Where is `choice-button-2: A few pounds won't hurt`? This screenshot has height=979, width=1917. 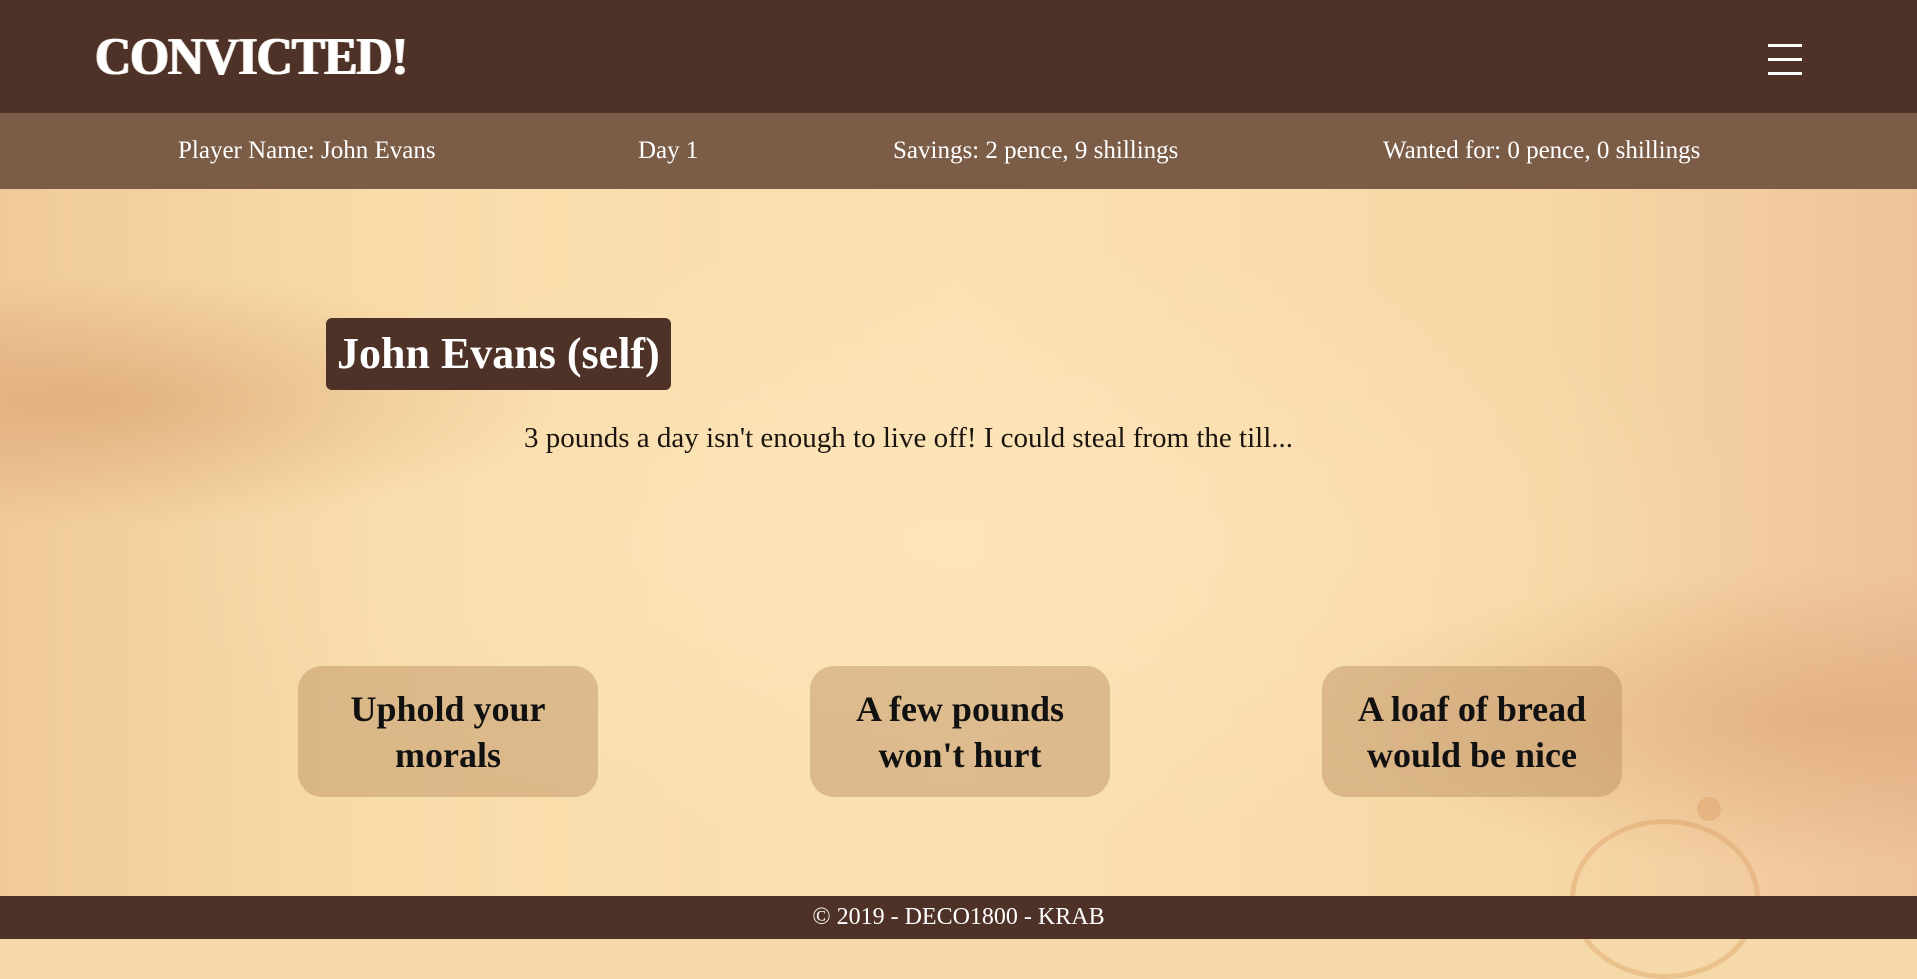 choice-button-2: A few pounds won't hurt is located at coordinates (960, 731).